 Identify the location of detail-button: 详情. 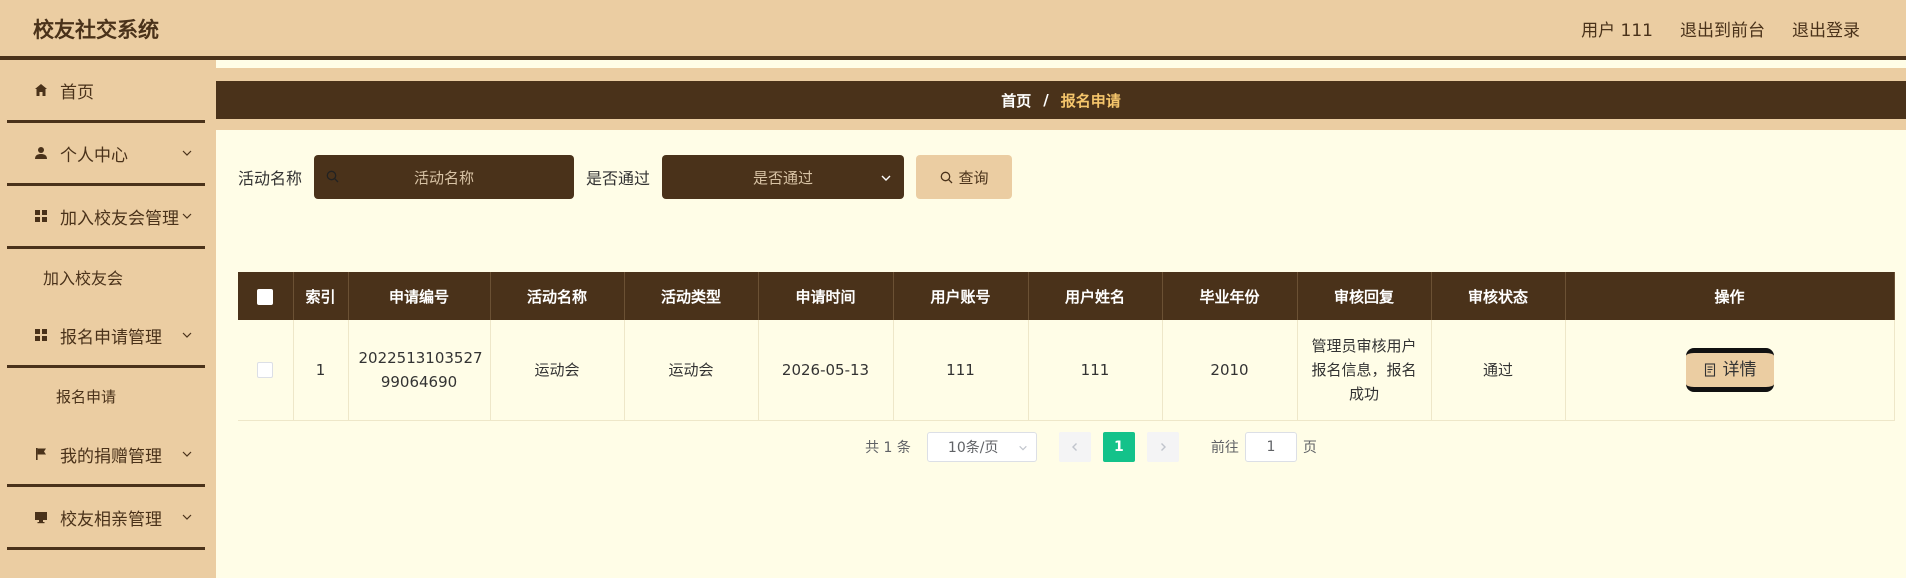
(1729, 369).